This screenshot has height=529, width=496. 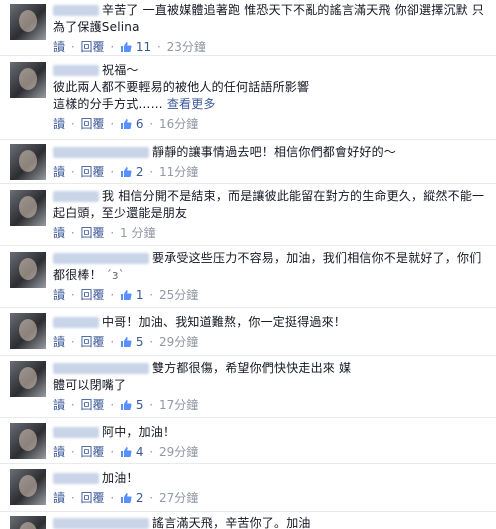 What do you see at coordinates (140, 452) in the screenshot?
I see `like-count: 4` at bounding box center [140, 452].